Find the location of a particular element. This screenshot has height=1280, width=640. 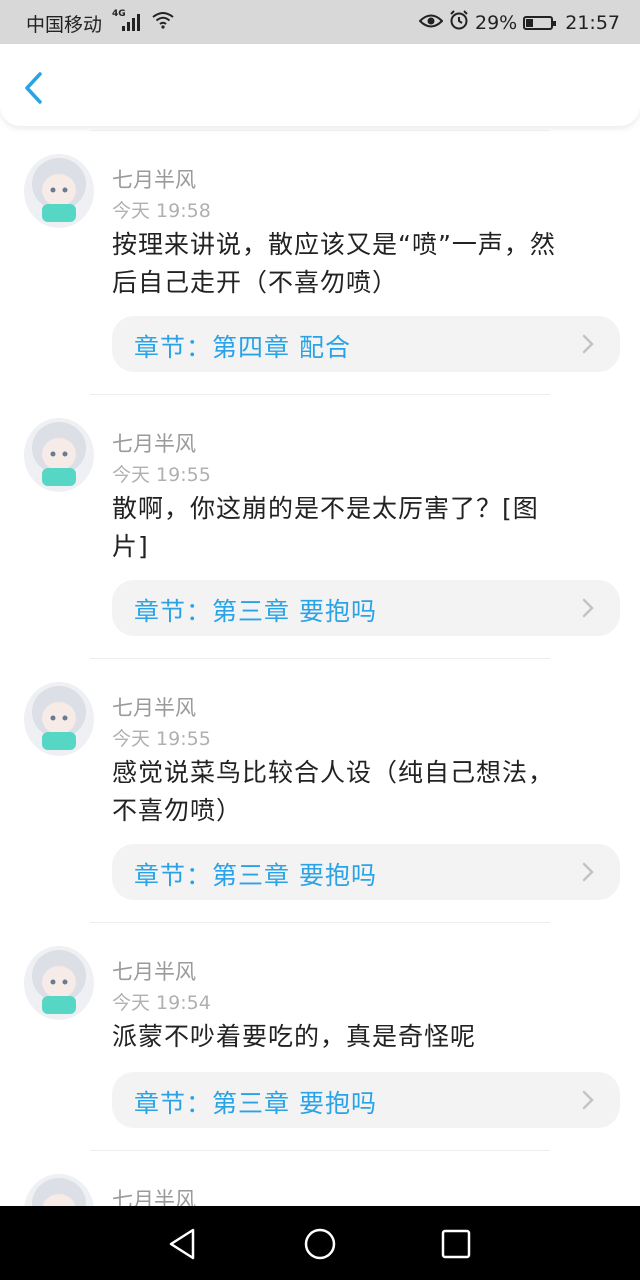

battery-percent: 29% is located at coordinates (496, 22).